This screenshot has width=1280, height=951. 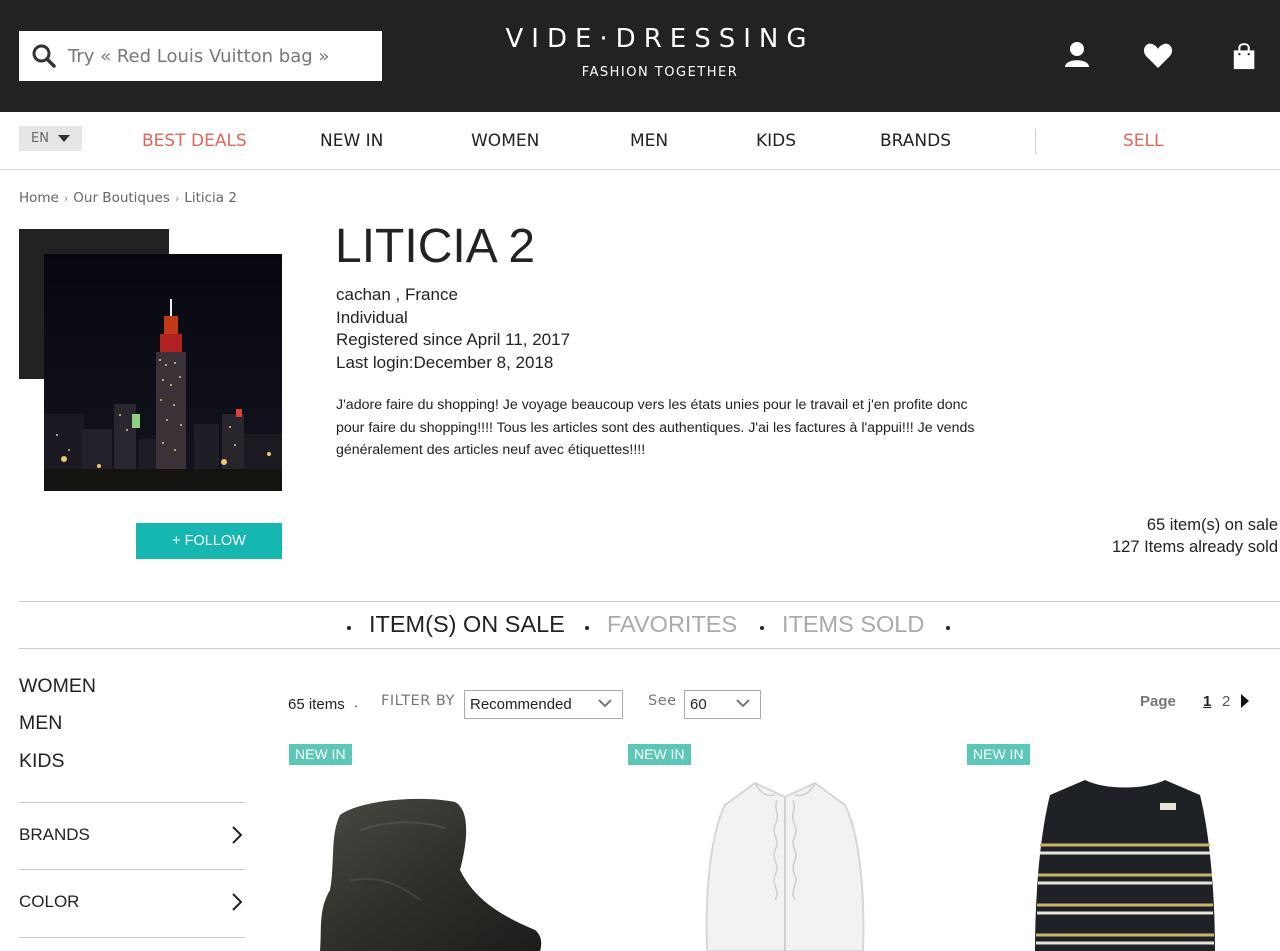 What do you see at coordinates (132, 835) in the screenshot?
I see `sidebar-filter-brands: BRANDS` at bounding box center [132, 835].